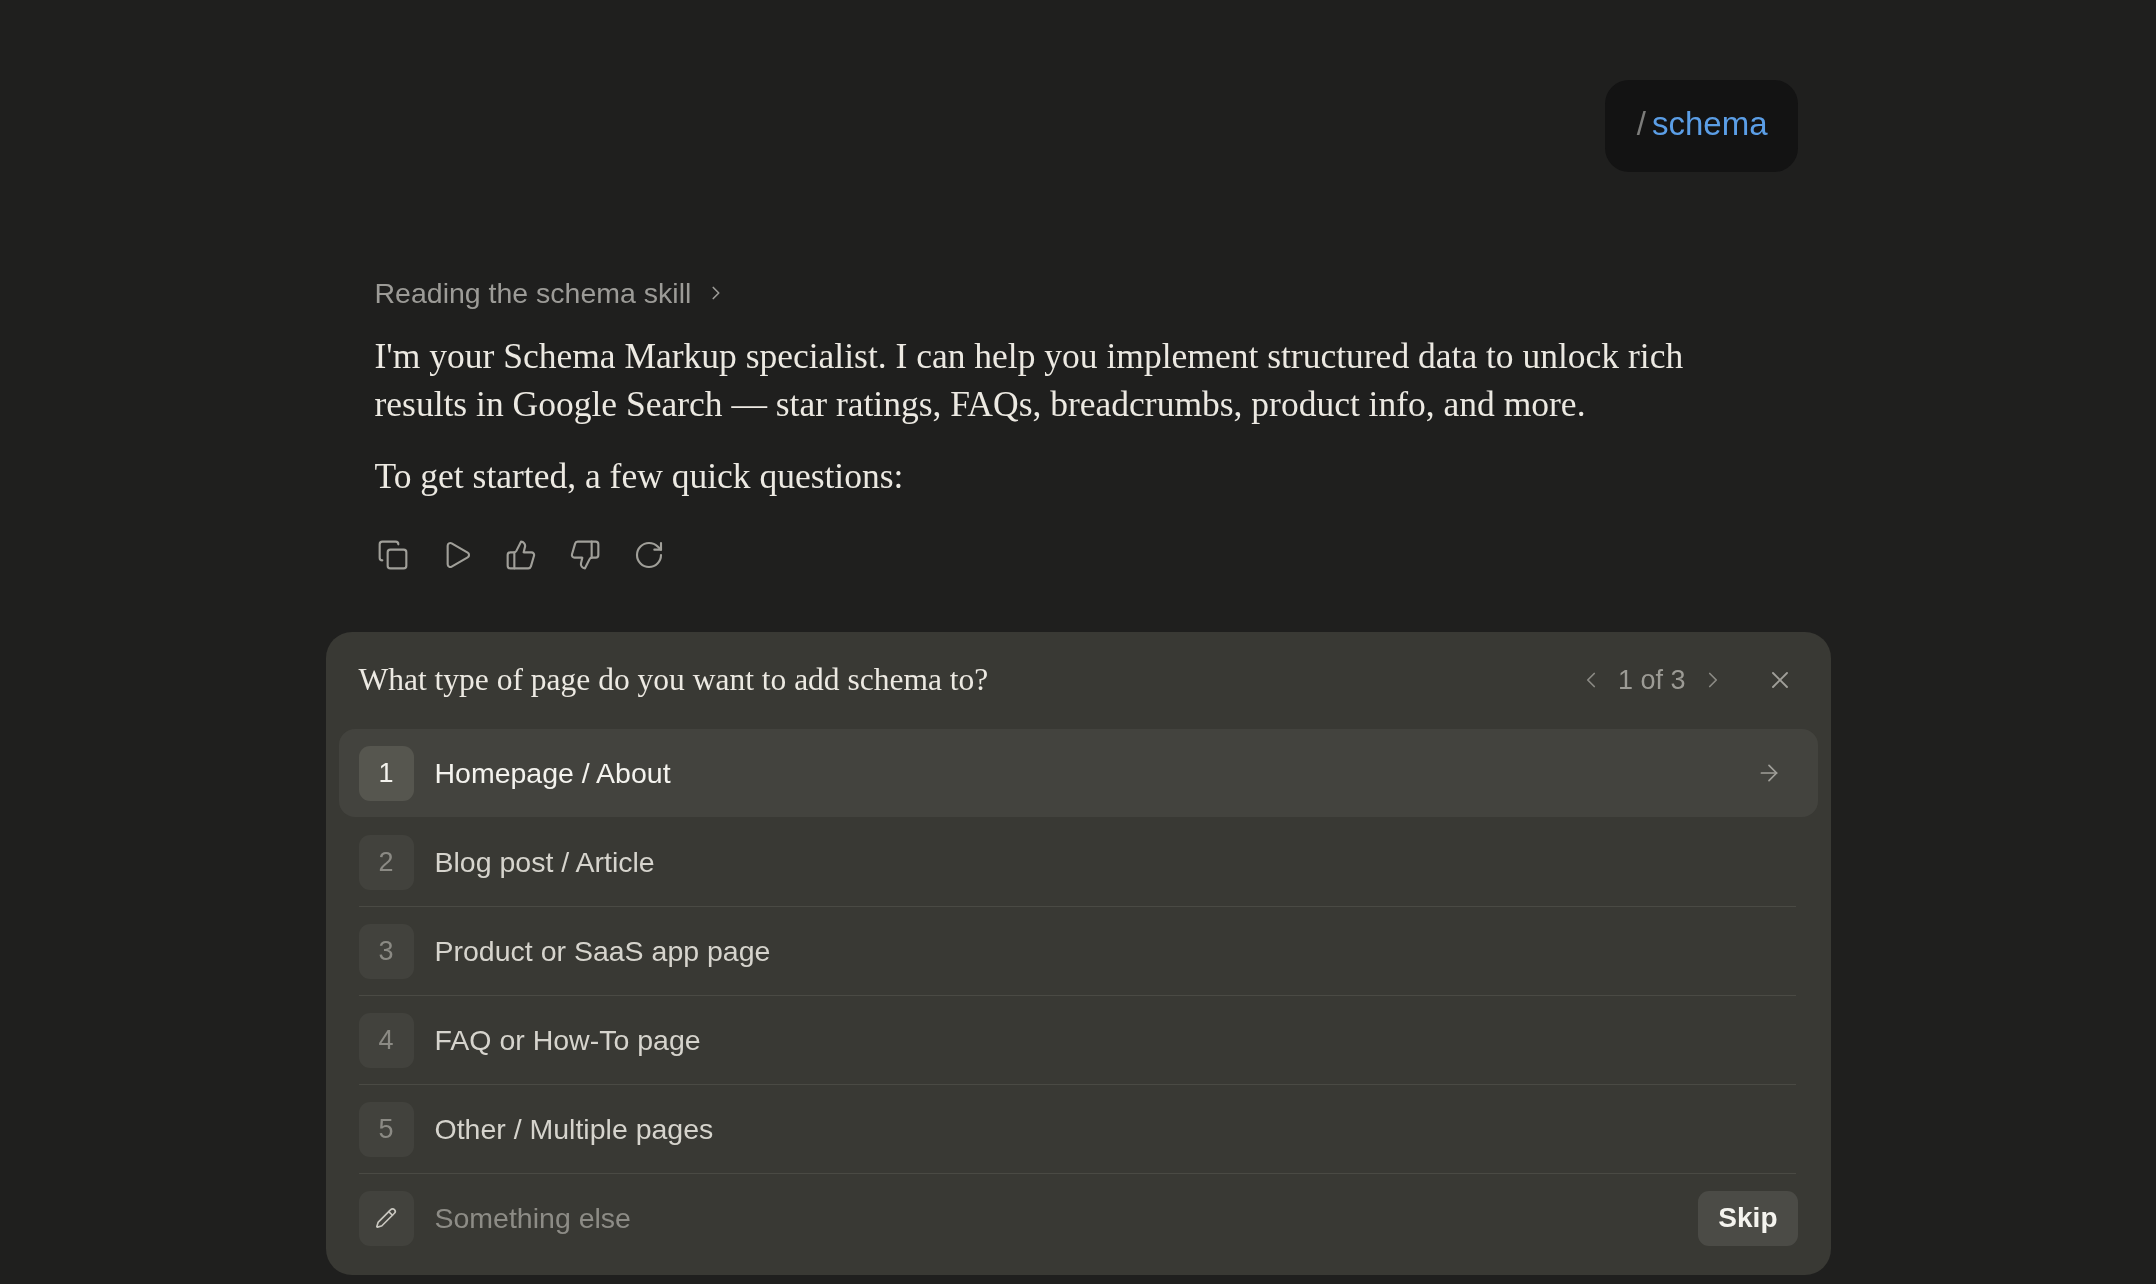 Image resolution: width=2156 pixels, height=1284 pixels. What do you see at coordinates (386, 1040) in the screenshot?
I see `option-number: 4` at bounding box center [386, 1040].